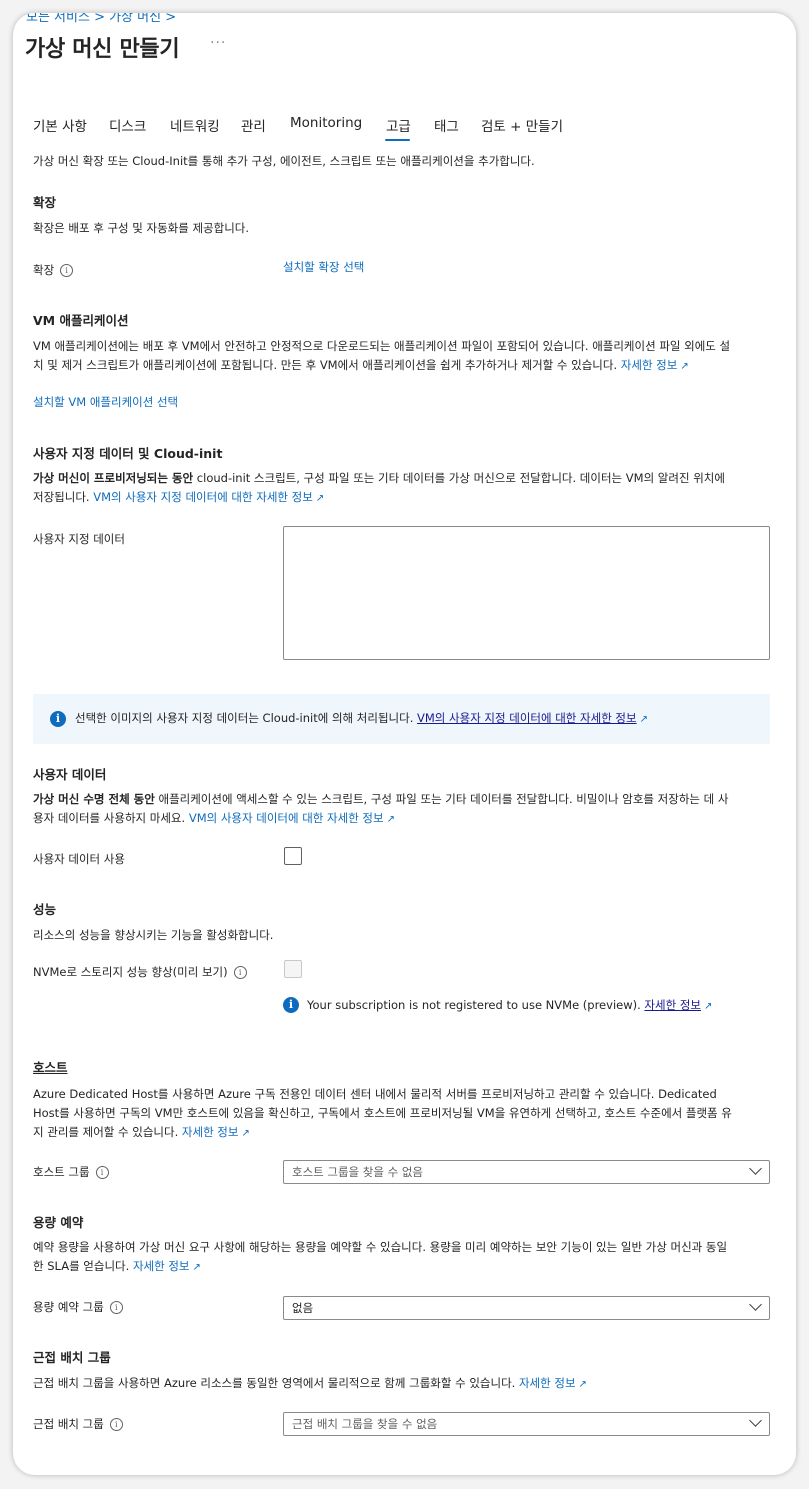 The image size is (809, 1489). Describe the element at coordinates (323, 267) in the screenshot. I see `select-extensions-link: 설치할 확장 선택` at that location.